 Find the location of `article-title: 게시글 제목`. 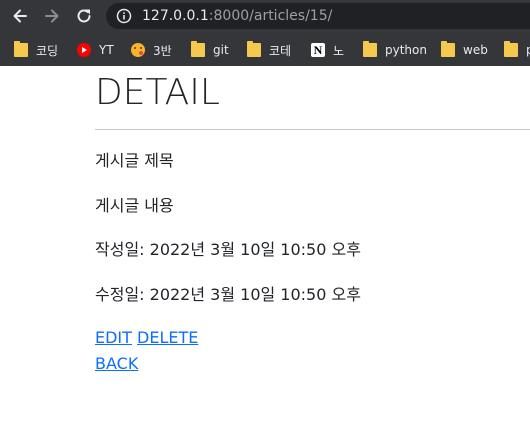

article-title: 게시글 제목 is located at coordinates (134, 160).